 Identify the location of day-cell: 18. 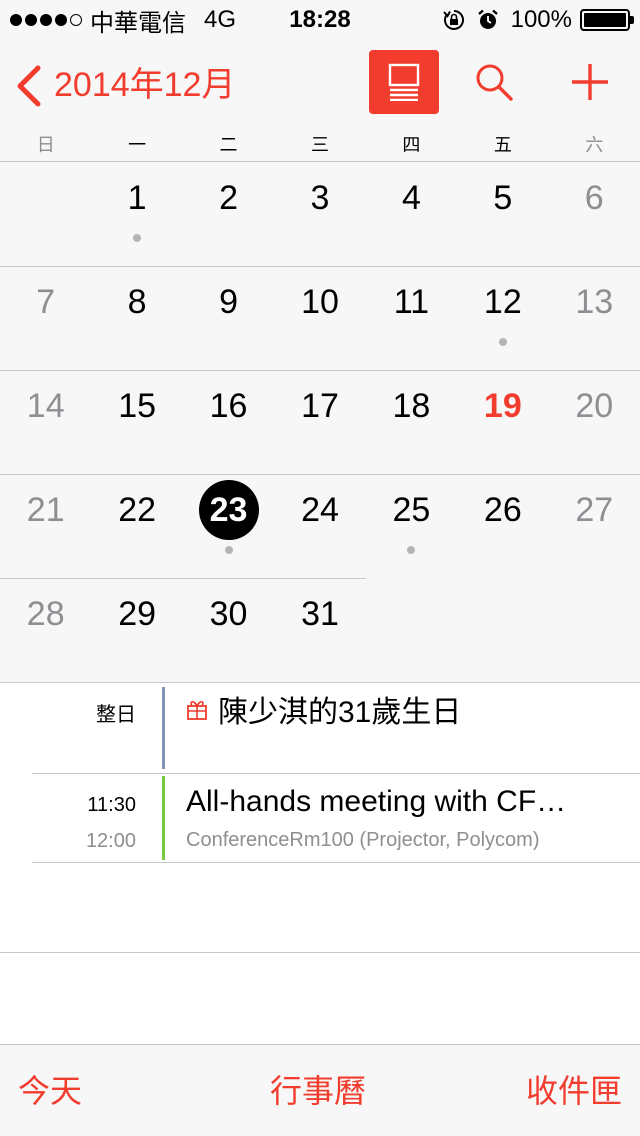
(411, 422).